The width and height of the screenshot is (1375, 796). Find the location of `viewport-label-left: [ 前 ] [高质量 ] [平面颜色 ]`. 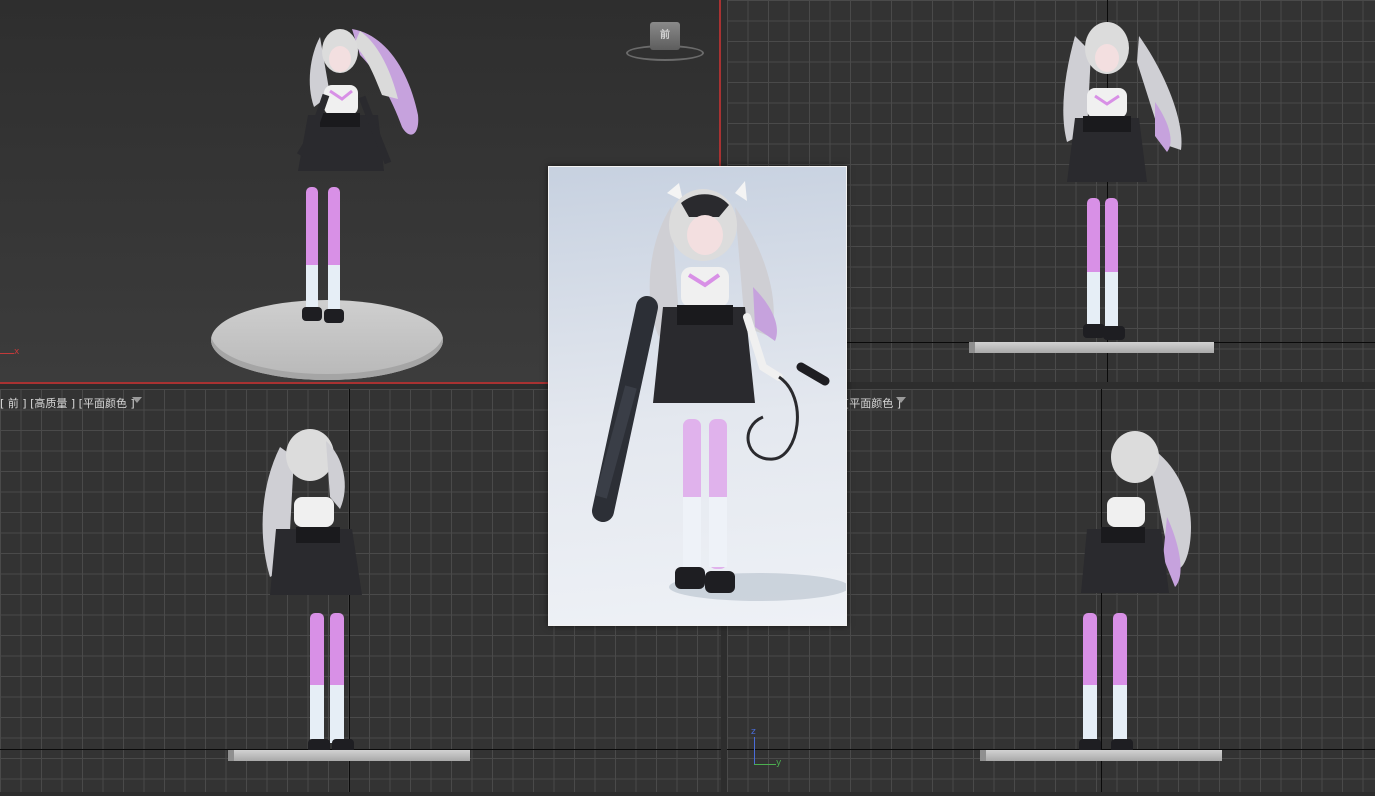

viewport-label-left: [ 前 ] [高质量 ] [平面颜色 ] is located at coordinates (67, 403).